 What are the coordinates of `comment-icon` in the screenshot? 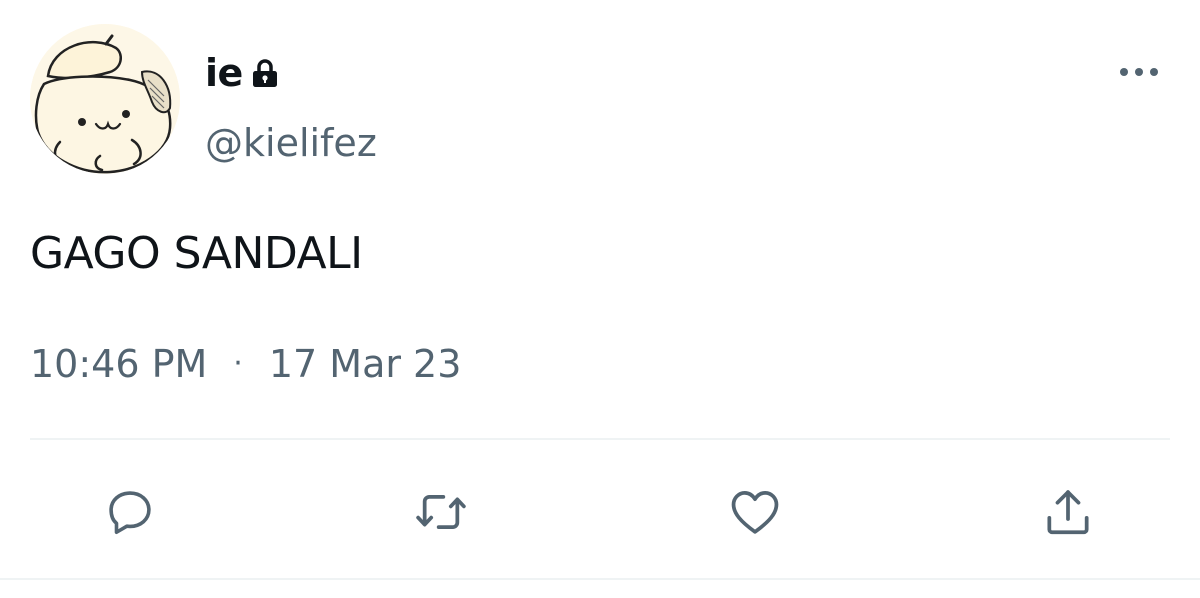 It's located at (130, 513).